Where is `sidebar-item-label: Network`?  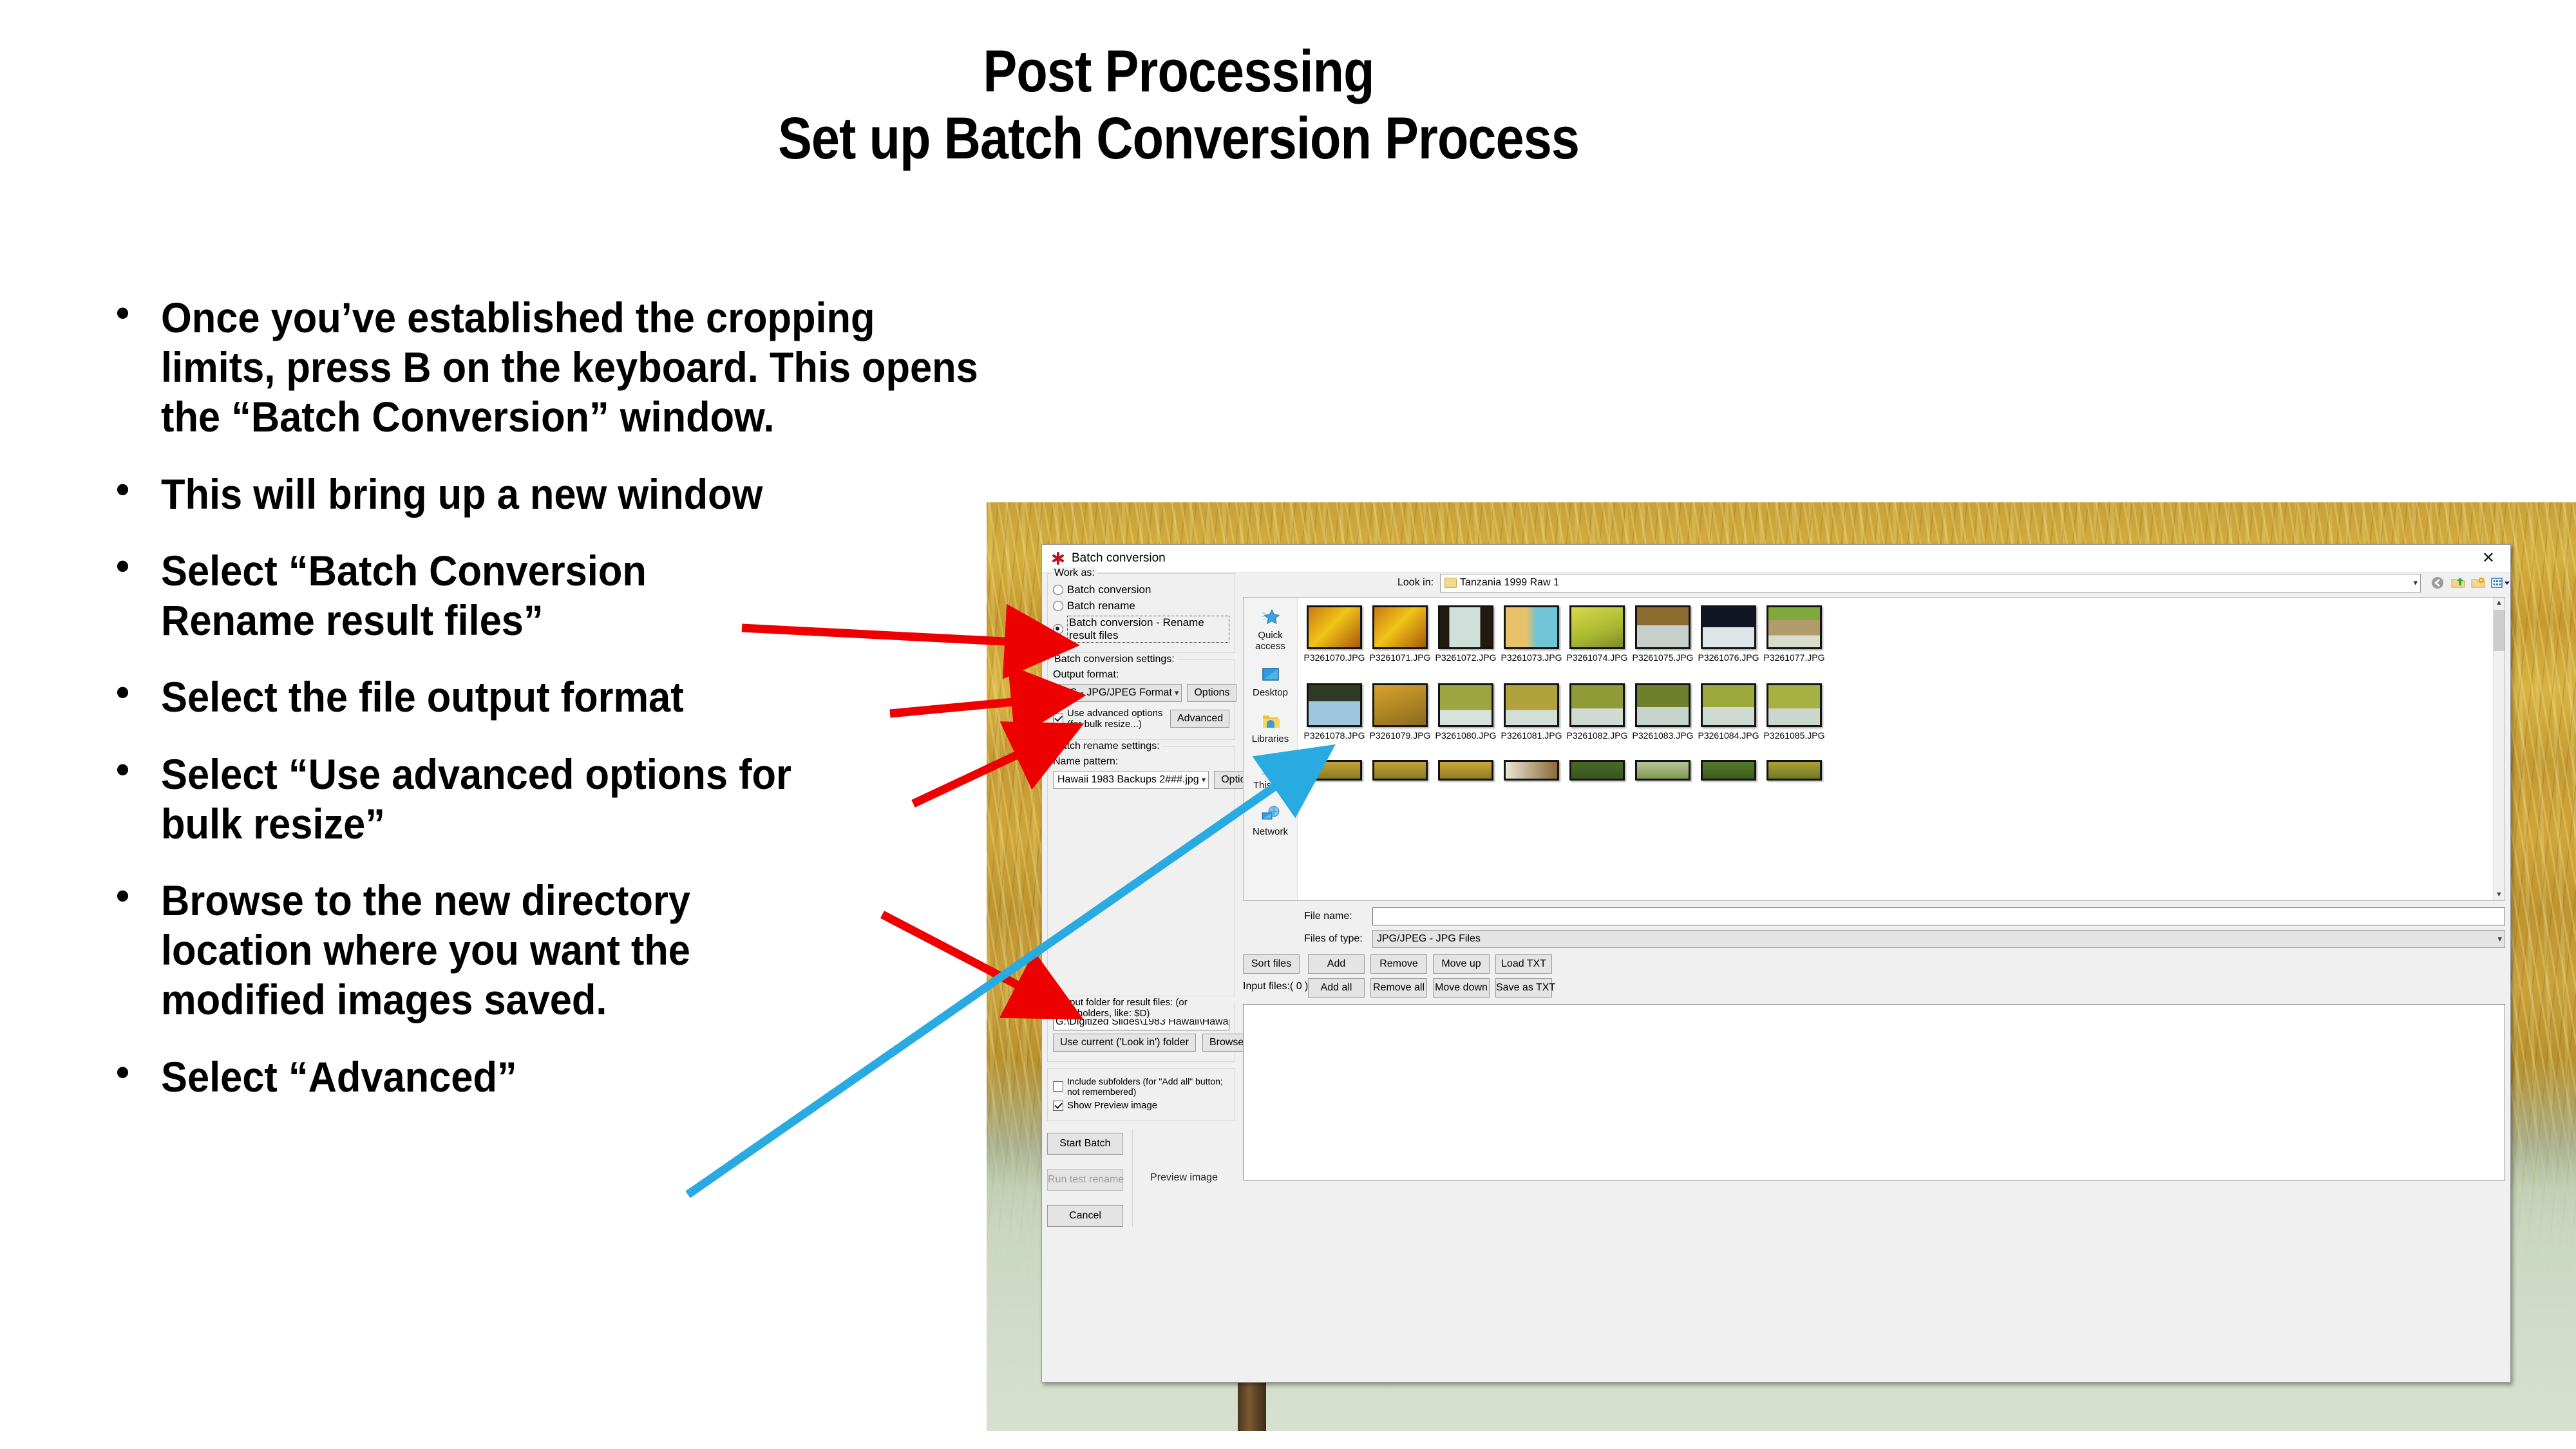 sidebar-item-label: Network is located at coordinates (1270, 831).